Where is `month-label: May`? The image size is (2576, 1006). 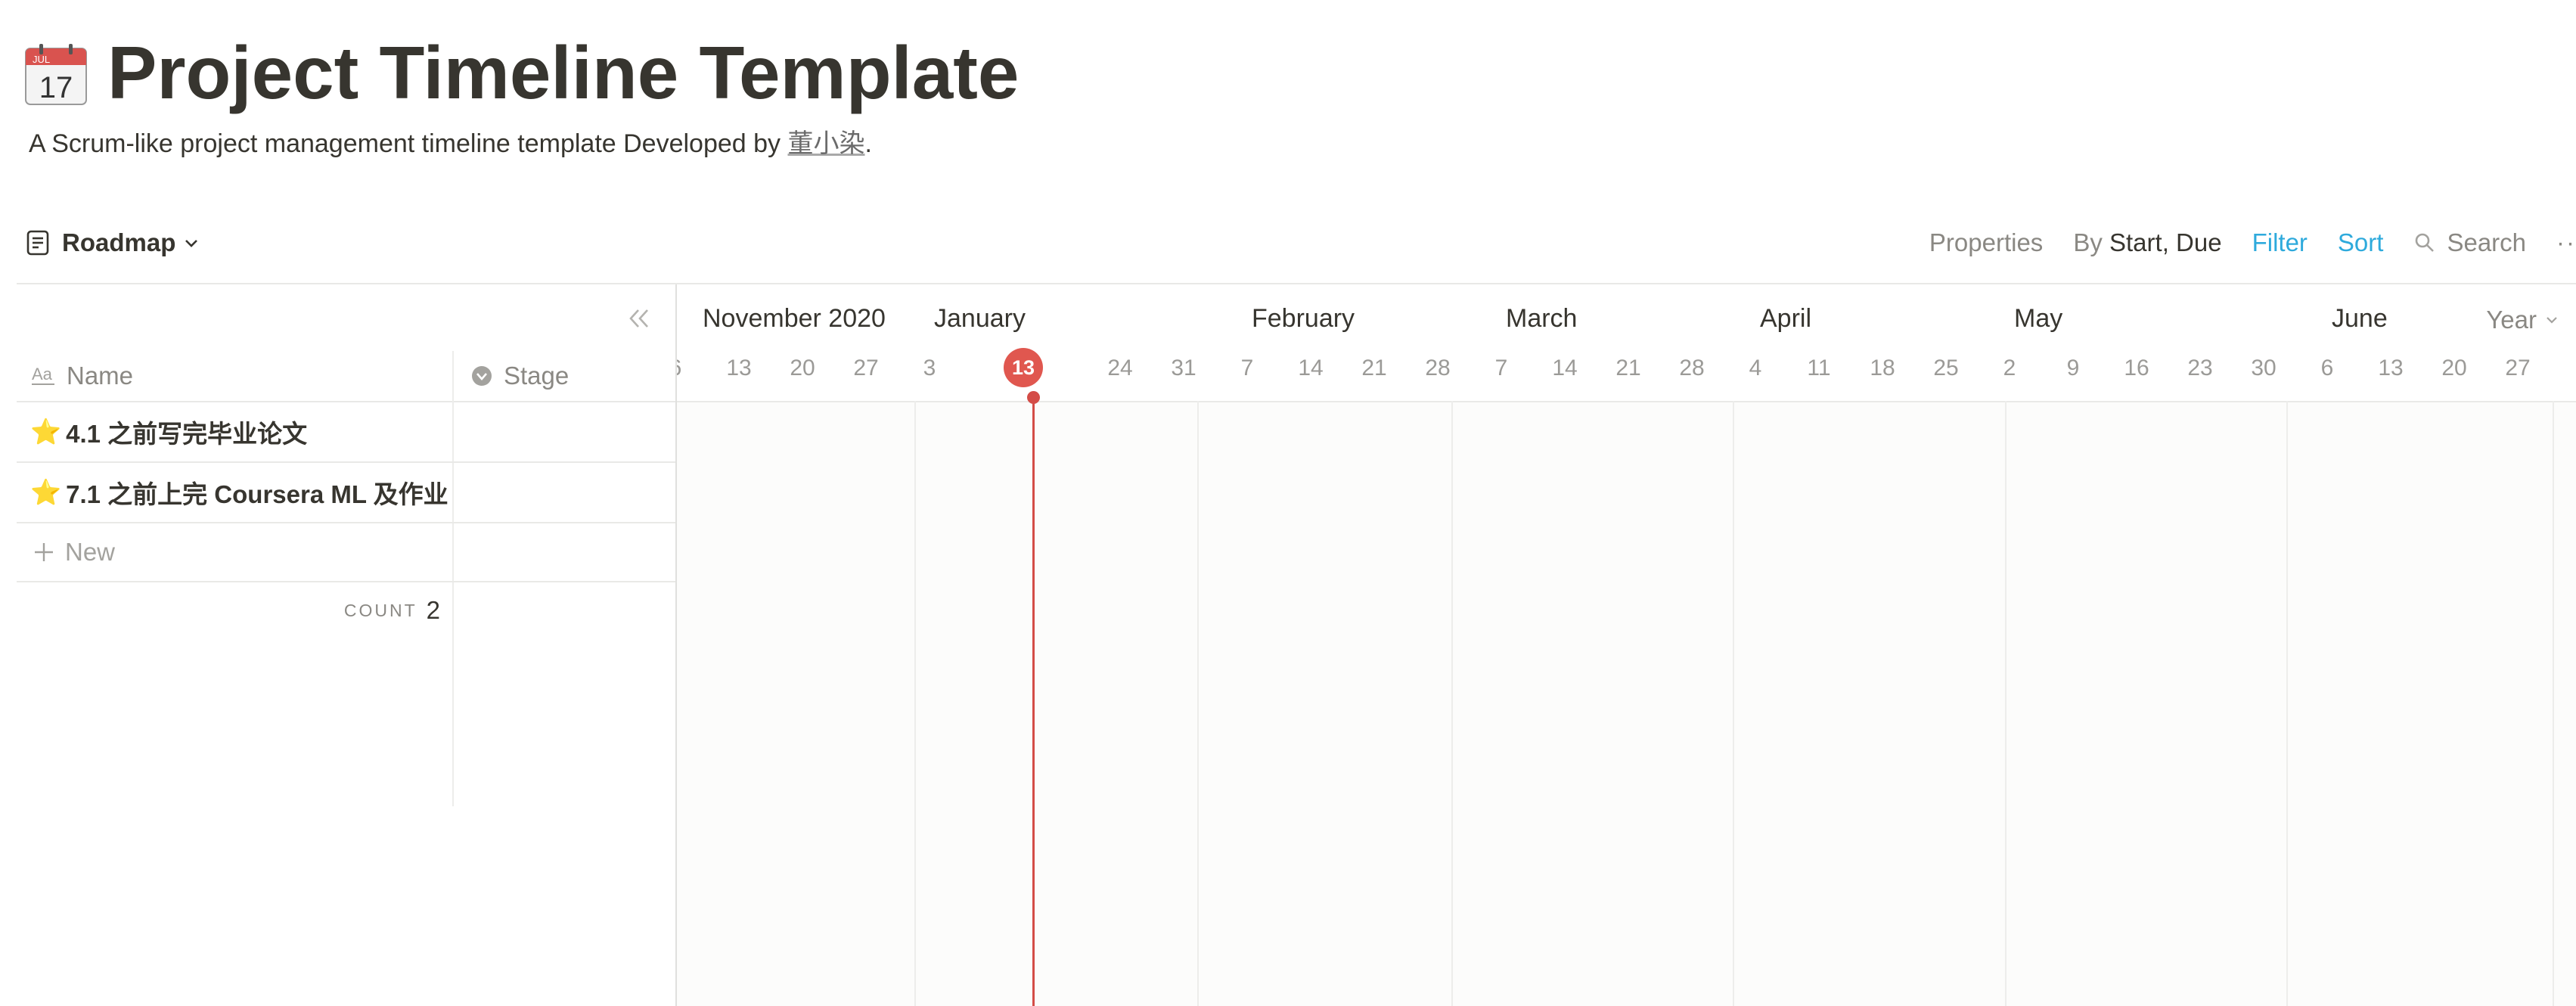
month-label: May is located at coordinates (2038, 318).